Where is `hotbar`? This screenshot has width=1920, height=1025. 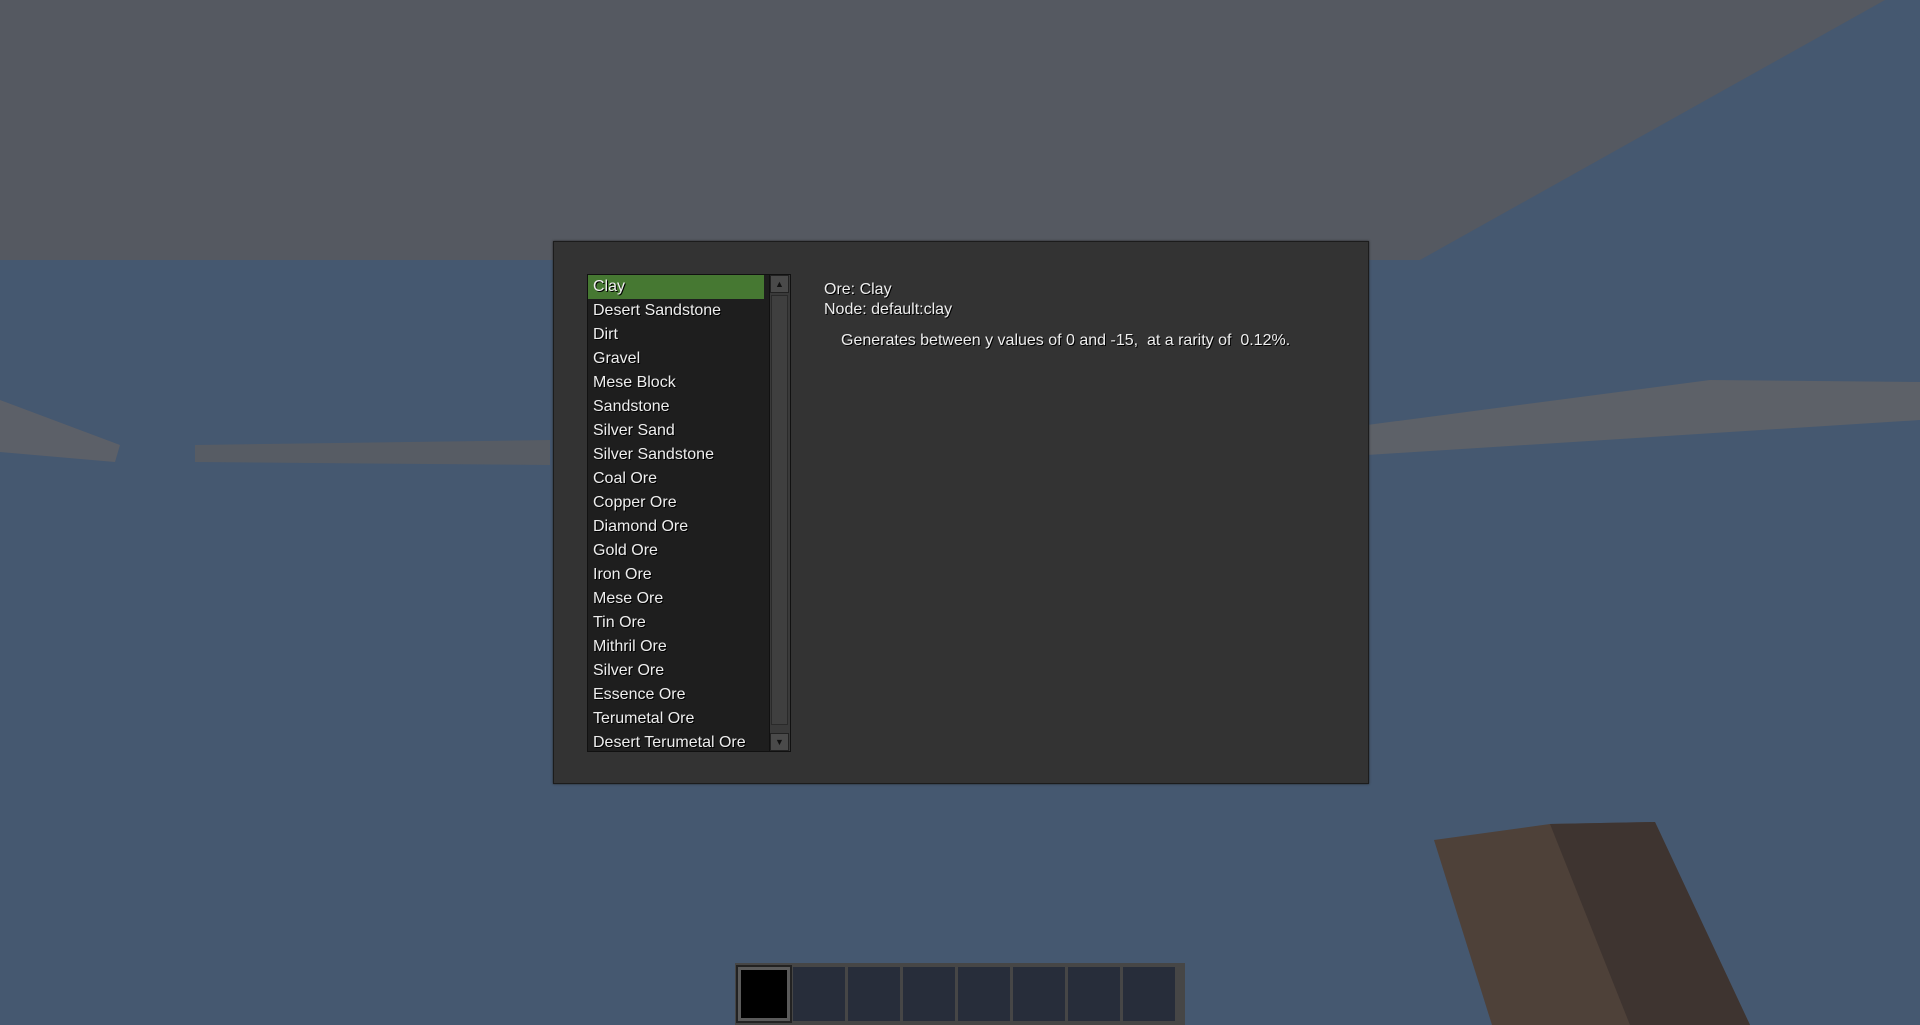
hotbar is located at coordinates (960, 994).